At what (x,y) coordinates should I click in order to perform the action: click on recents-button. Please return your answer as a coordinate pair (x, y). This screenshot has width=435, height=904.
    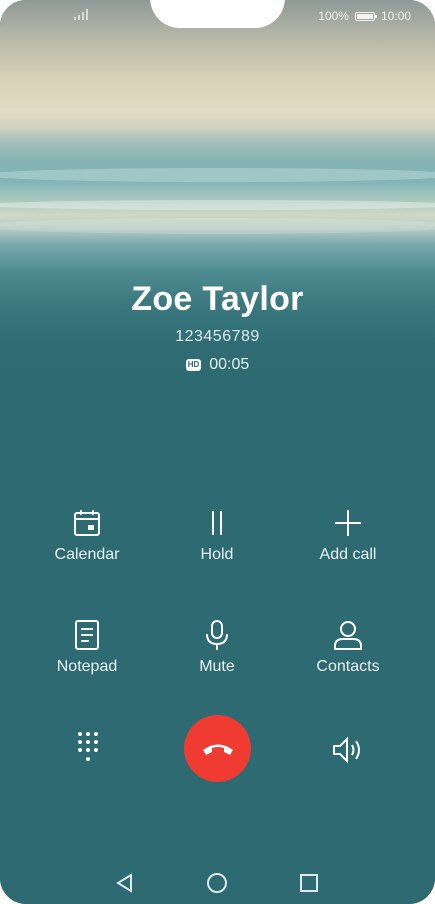
    Looking at the image, I should click on (309, 883).